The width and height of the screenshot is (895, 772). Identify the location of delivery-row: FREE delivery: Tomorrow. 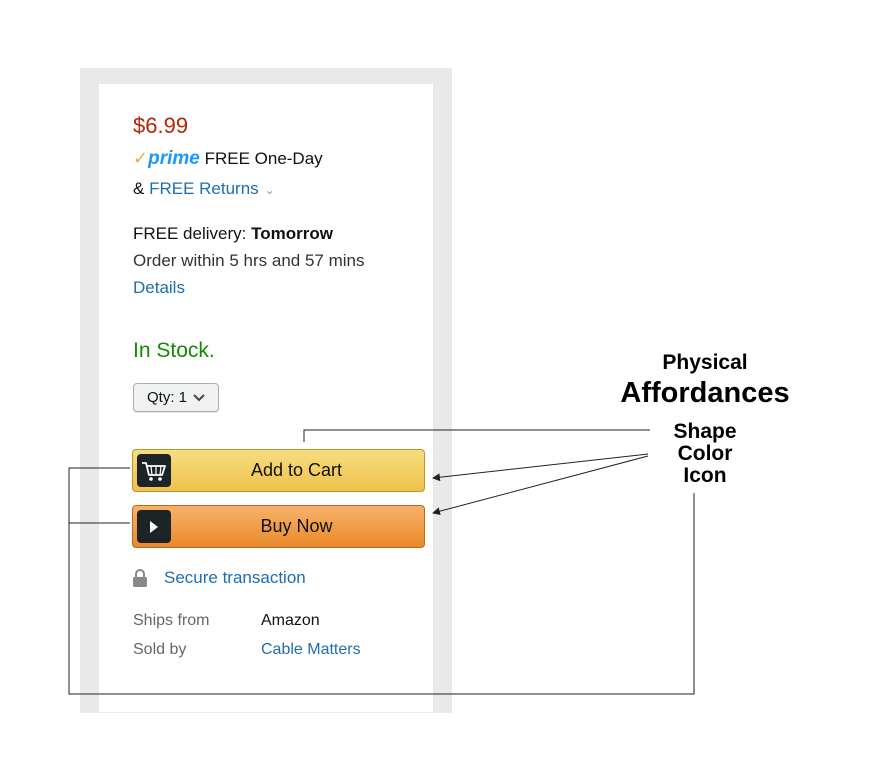
(233, 234).